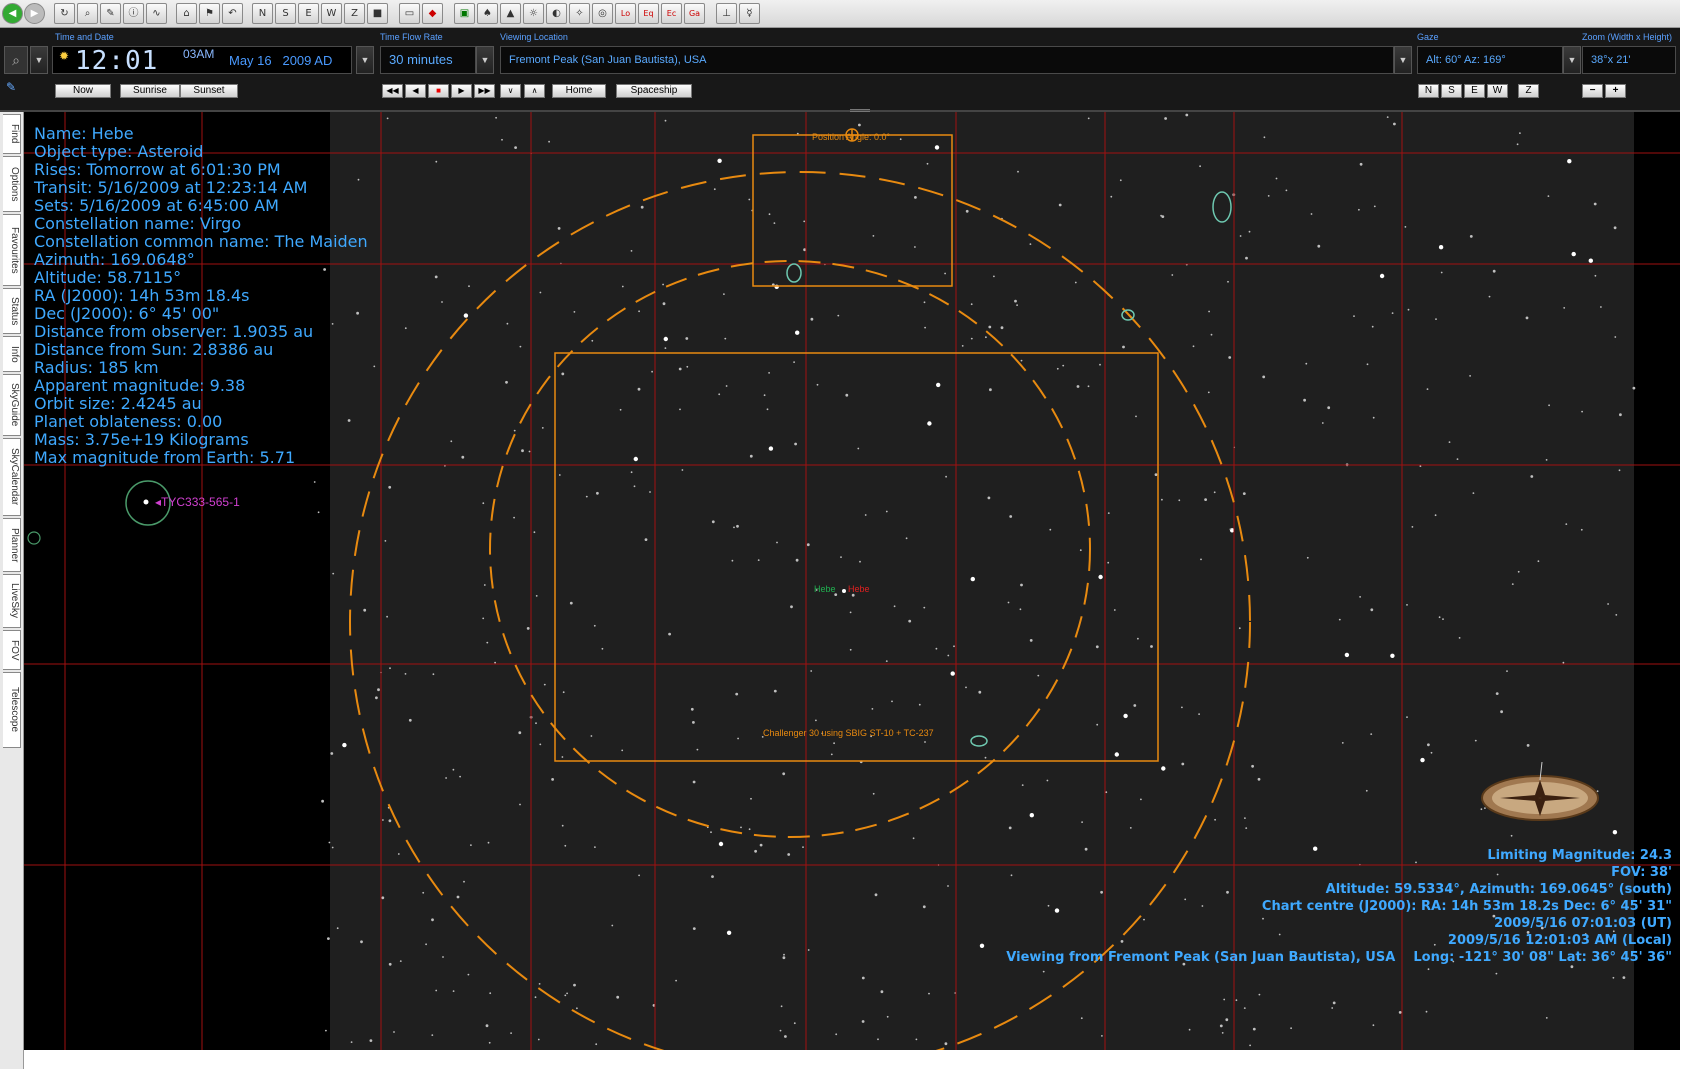 Image resolution: width=1699 pixels, height=1069 pixels. What do you see at coordinates (1451, 91) in the screenshot?
I see `south-button: S` at bounding box center [1451, 91].